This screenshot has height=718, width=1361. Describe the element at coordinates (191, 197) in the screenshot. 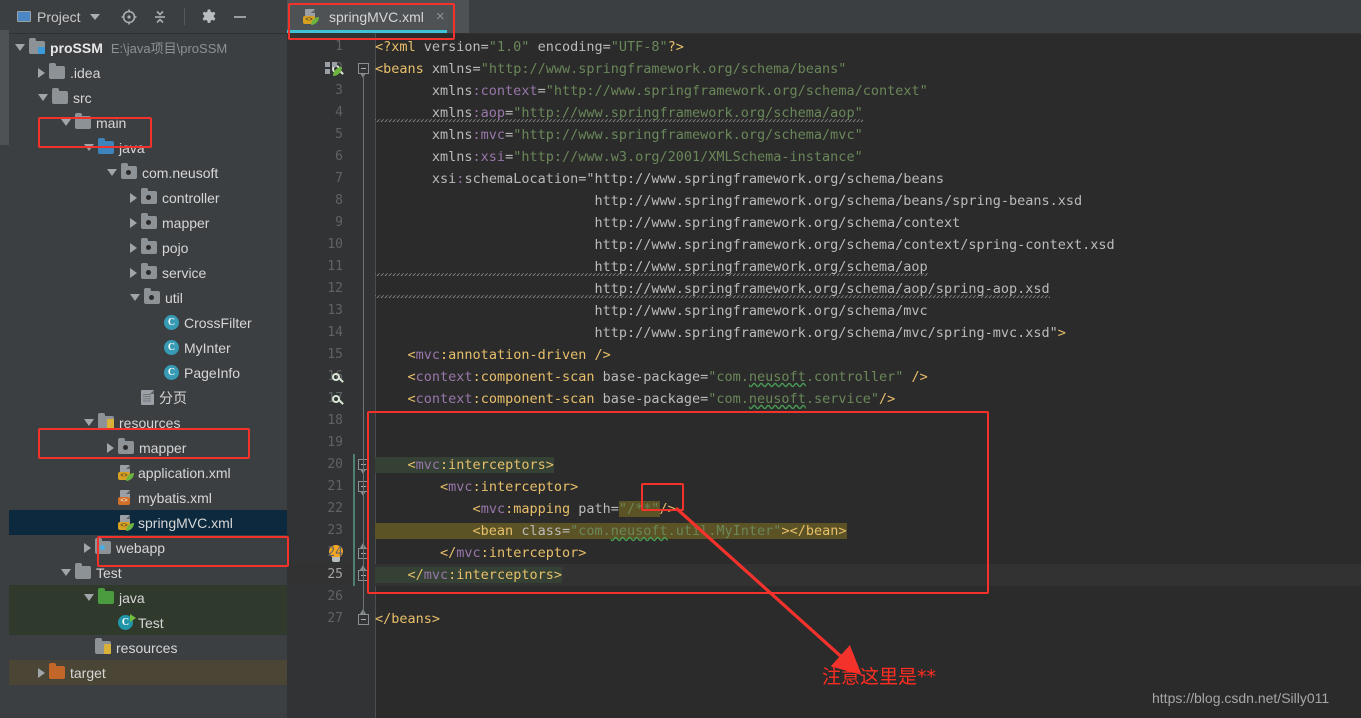

I see `tree-item-label: controller` at that location.